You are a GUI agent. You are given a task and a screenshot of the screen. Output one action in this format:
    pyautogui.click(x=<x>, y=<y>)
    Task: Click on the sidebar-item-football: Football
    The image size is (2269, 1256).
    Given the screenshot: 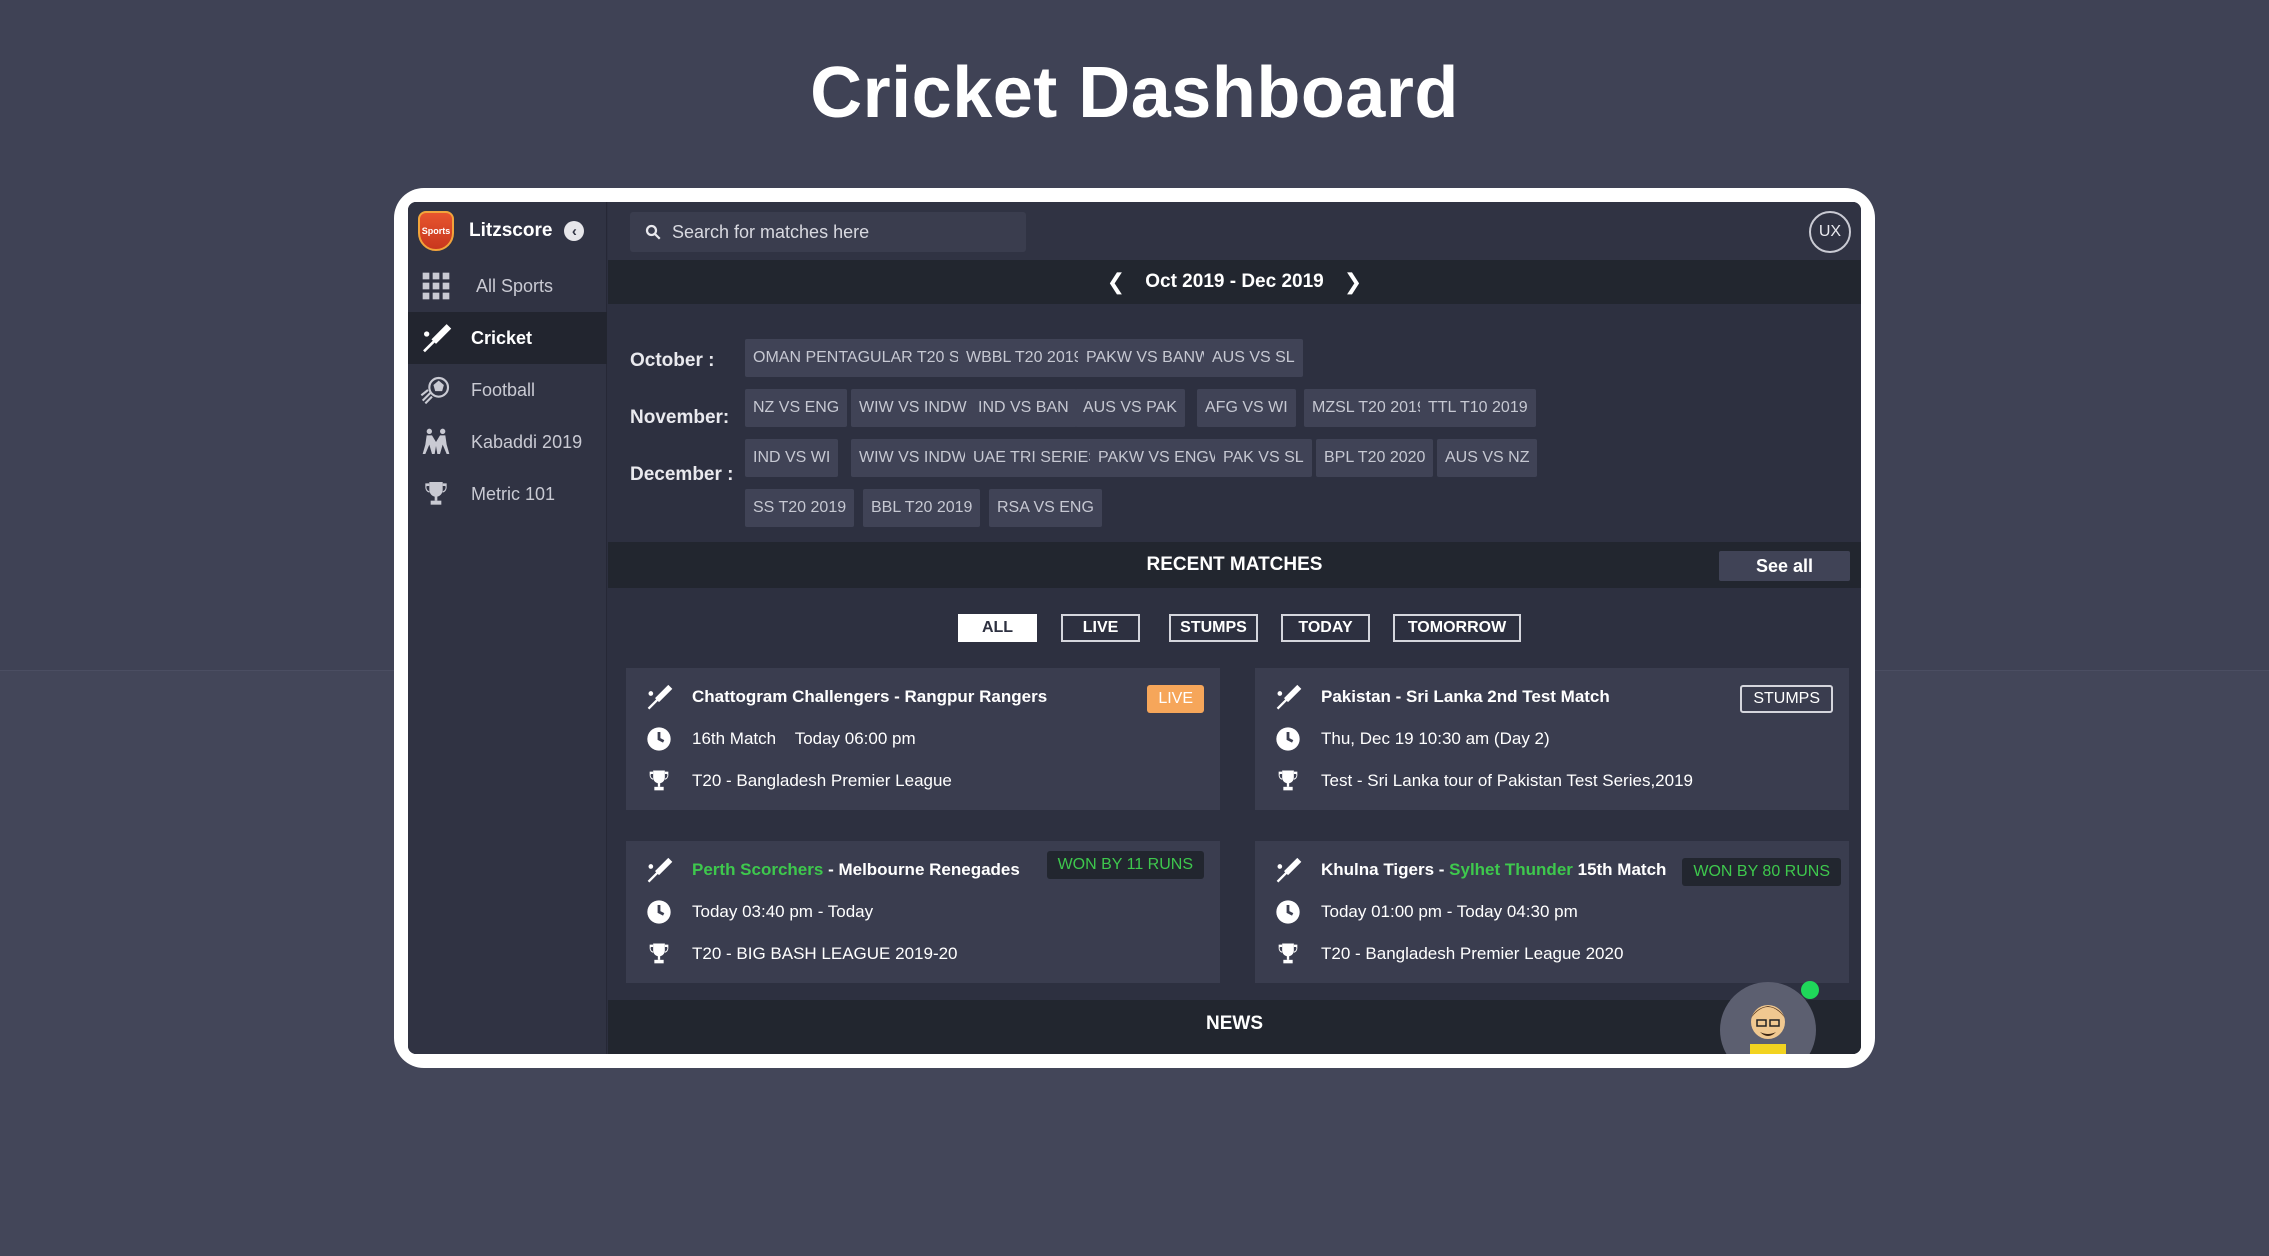 What is the action you would take?
    pyautogui.click(x=507, y=390)
    